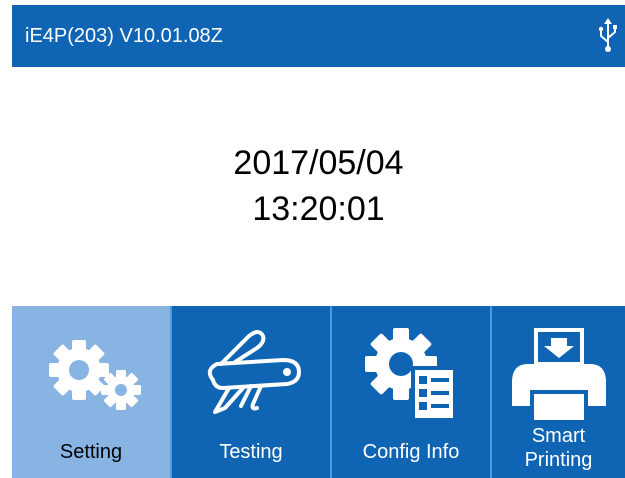  I want to click on menu-tile-config-info: Config Info, so click(410, 392).